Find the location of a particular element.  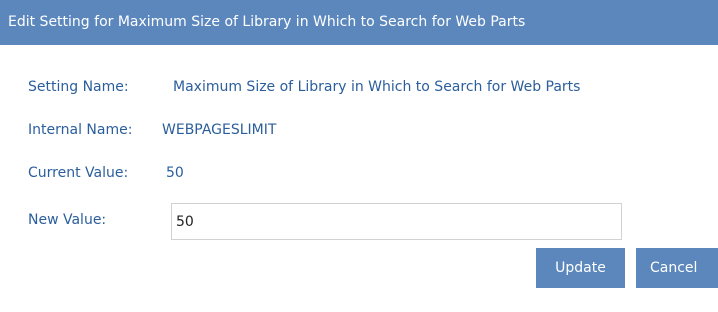

current-value-value: 50 is located at coordinates (175, 173).